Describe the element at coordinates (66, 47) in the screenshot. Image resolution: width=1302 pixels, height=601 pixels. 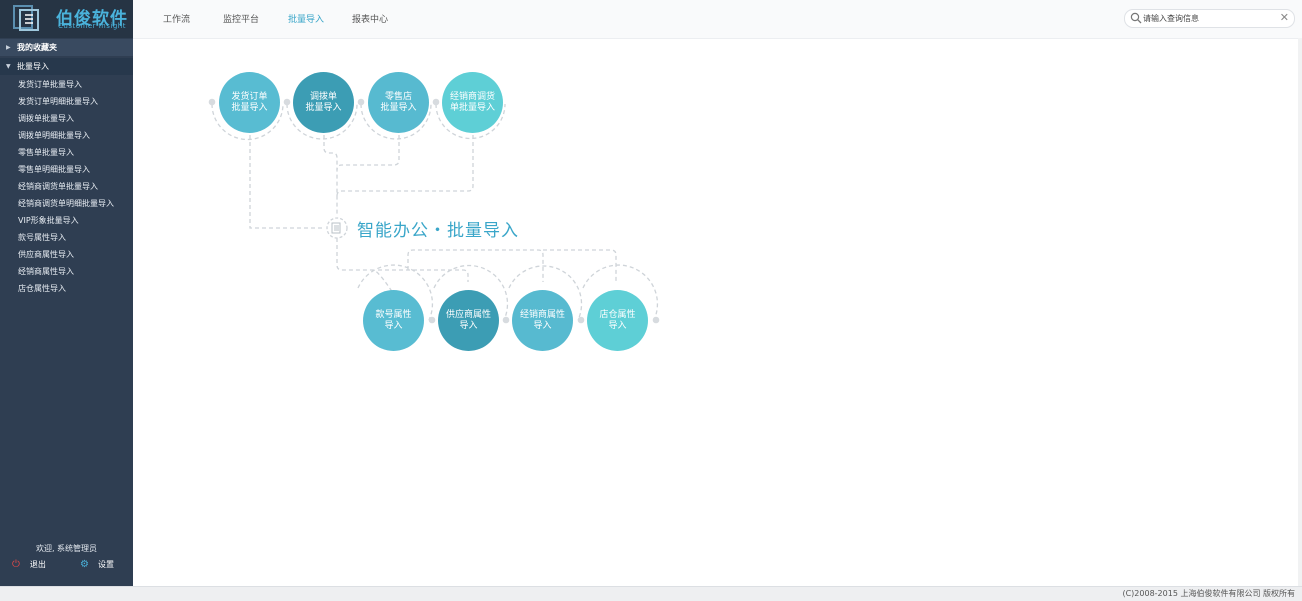
I see `sidebar-section-favorites: ▶ 我的收藏夹` at that location.